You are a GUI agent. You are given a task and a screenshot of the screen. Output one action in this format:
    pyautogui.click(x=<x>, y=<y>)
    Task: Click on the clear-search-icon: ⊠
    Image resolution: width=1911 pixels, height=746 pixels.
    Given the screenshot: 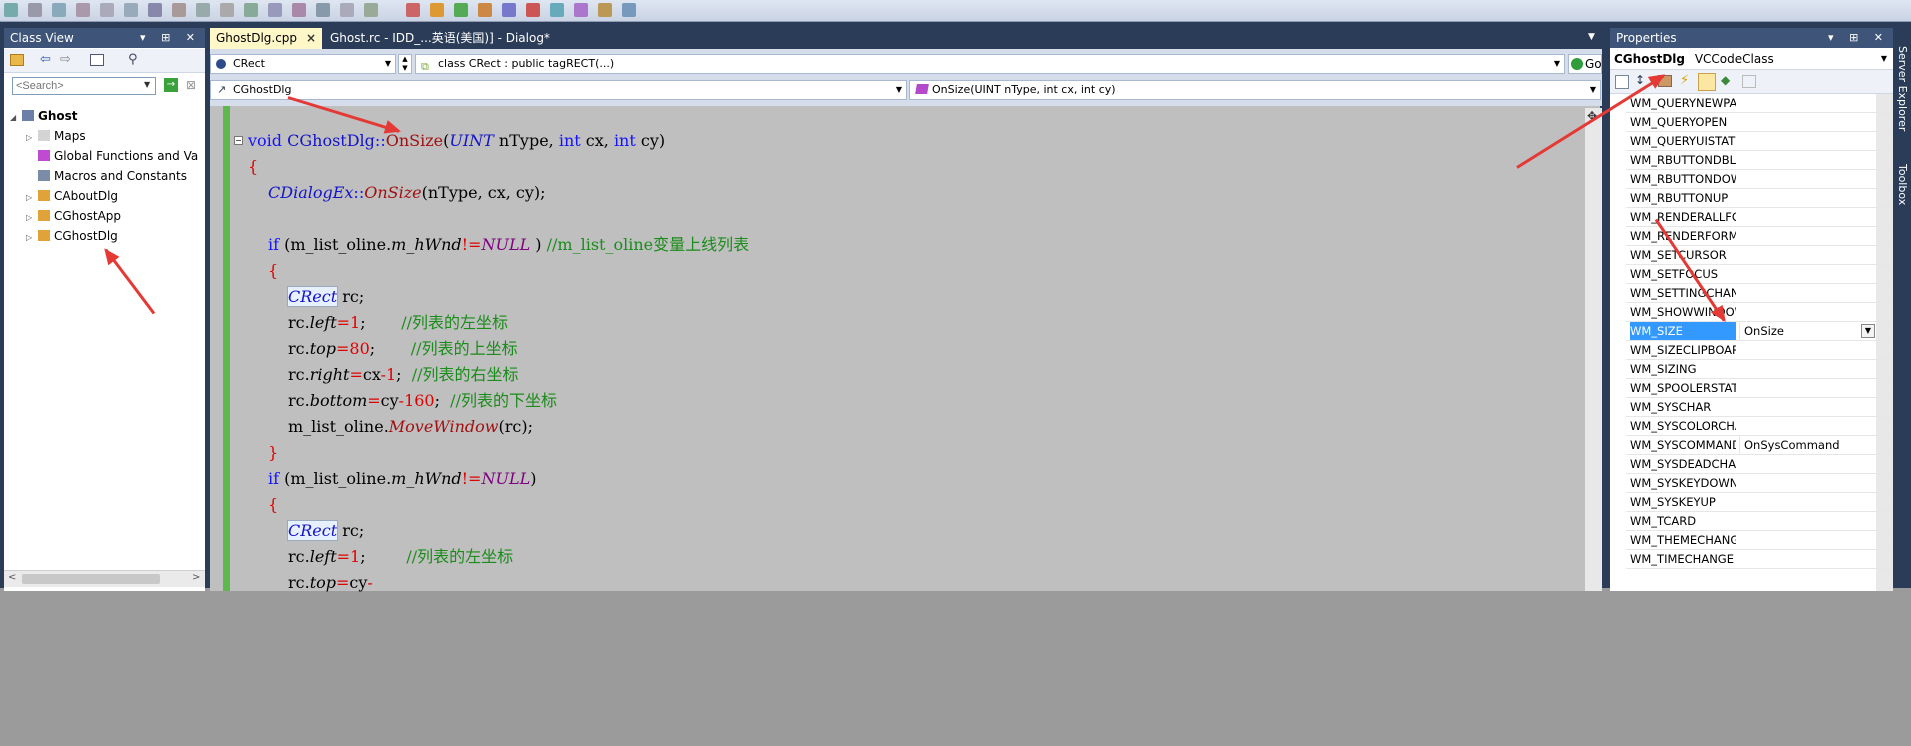 What is the action you would take?
    pyautogui.click(x=191, y=85)
    